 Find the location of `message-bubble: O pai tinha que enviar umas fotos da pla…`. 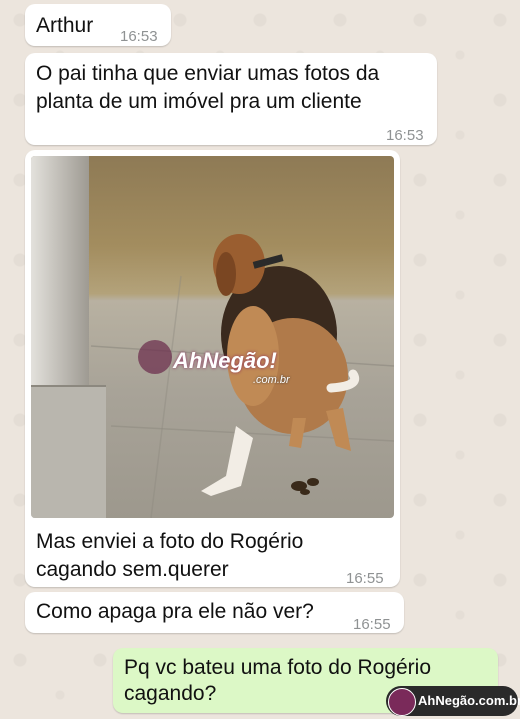

message-bubble: O pai tinha que enviar umas fotos da pla… is located at coordinates (231, 99).